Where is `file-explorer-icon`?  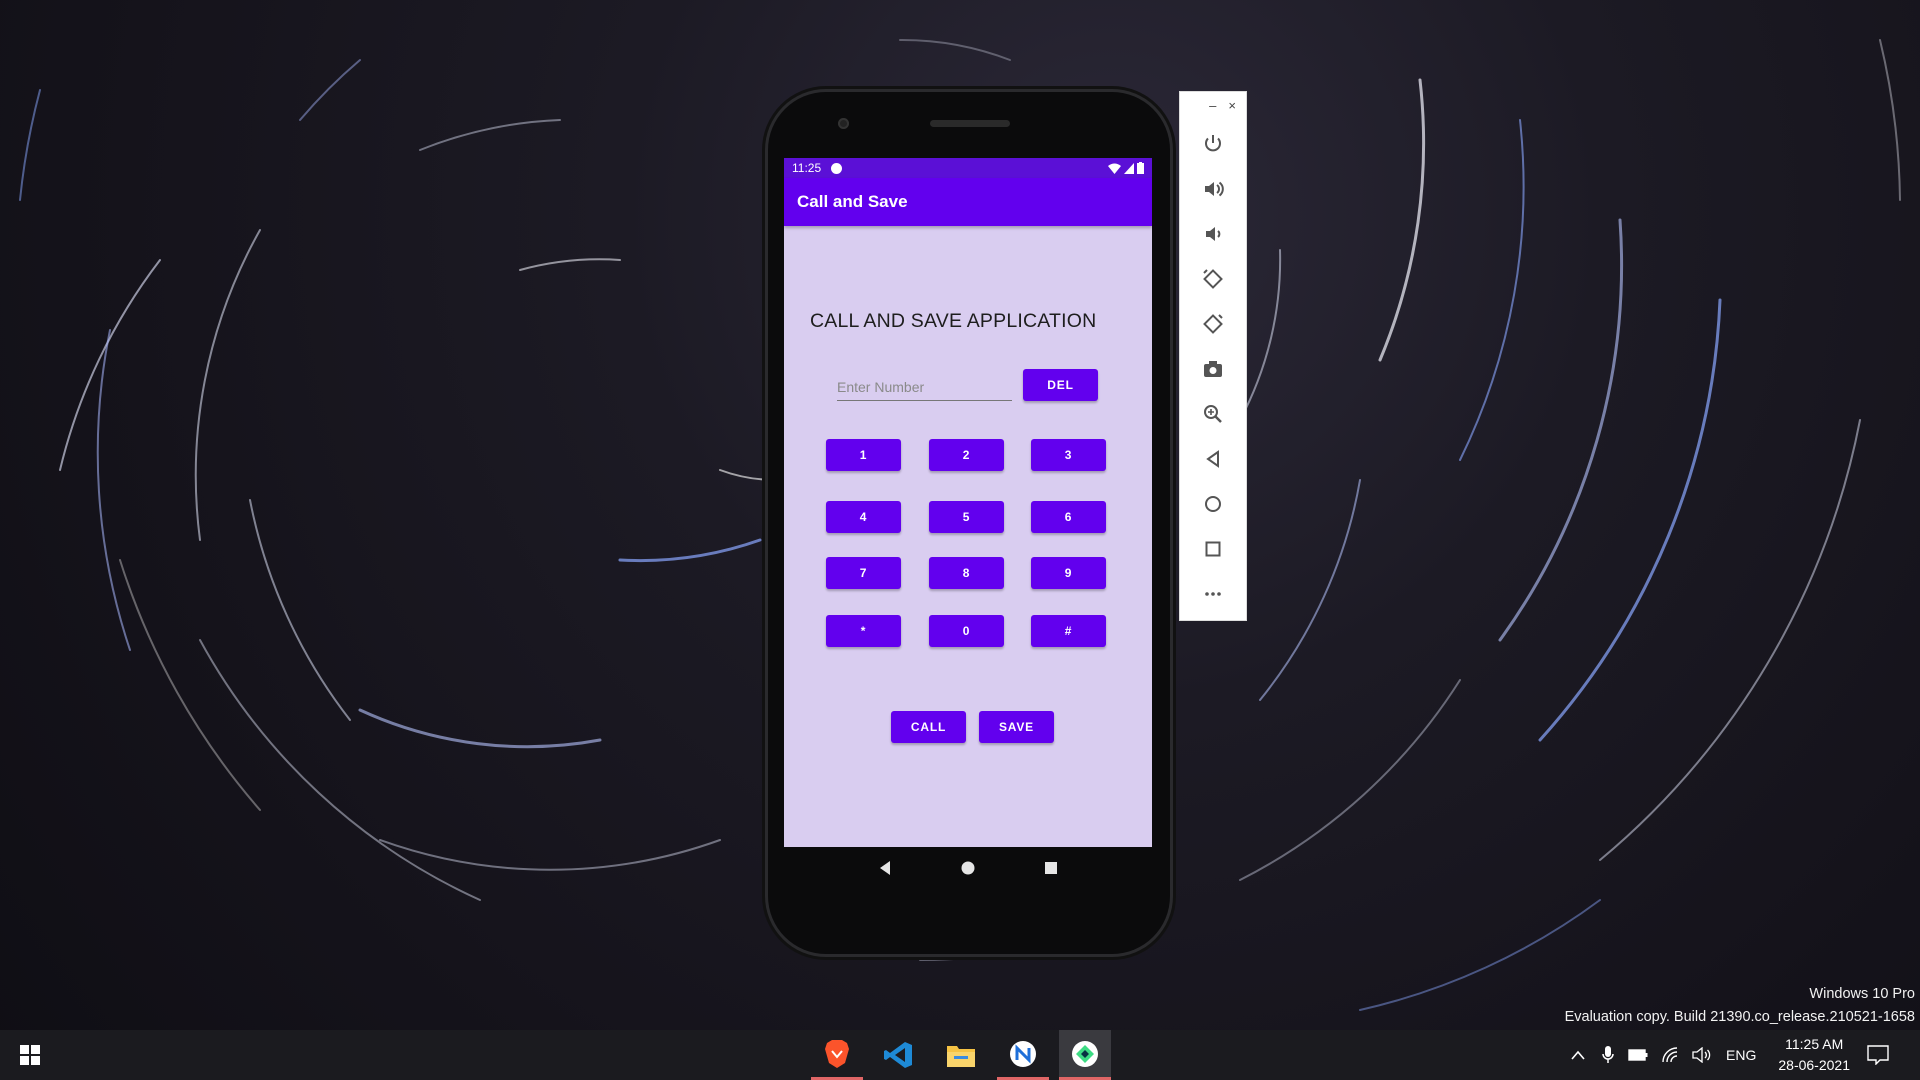 file-explorer-icon is located at coordinates (961, 1056).